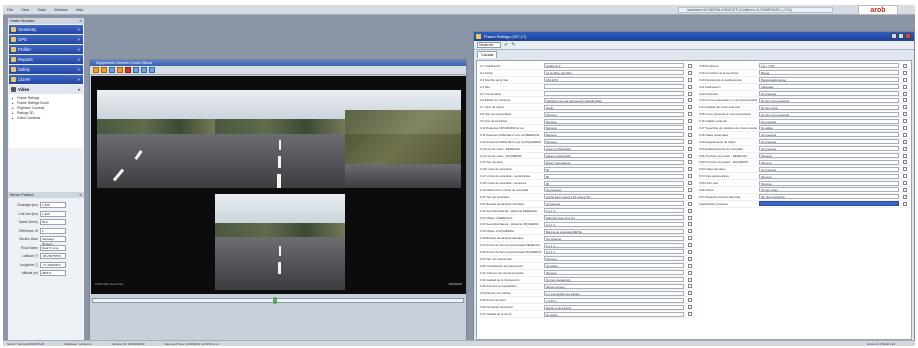 Image resolution: width=918 pixels, height=348 pixels. I want to click on menu-view: View, so click(25, 10).